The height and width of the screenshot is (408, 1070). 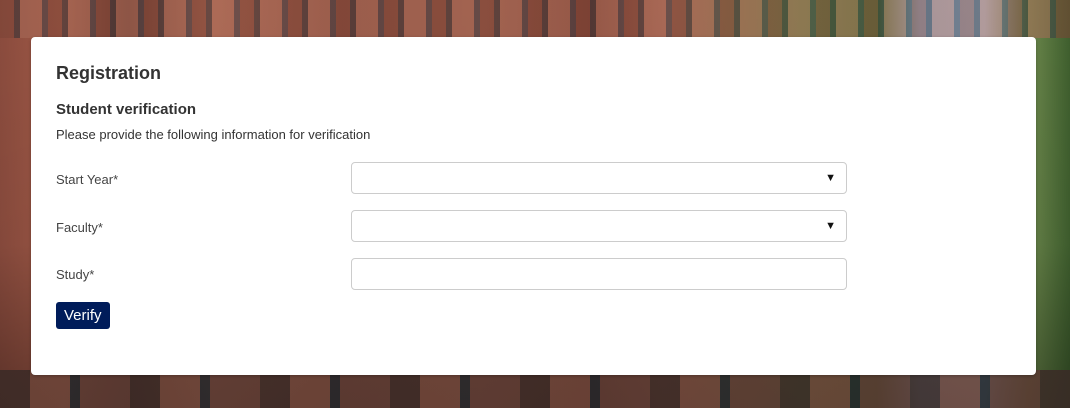 What do you see at coordinates (75, 274) in the screenshot?
I see `study-label: Study*` at bounding box center [75, 274].